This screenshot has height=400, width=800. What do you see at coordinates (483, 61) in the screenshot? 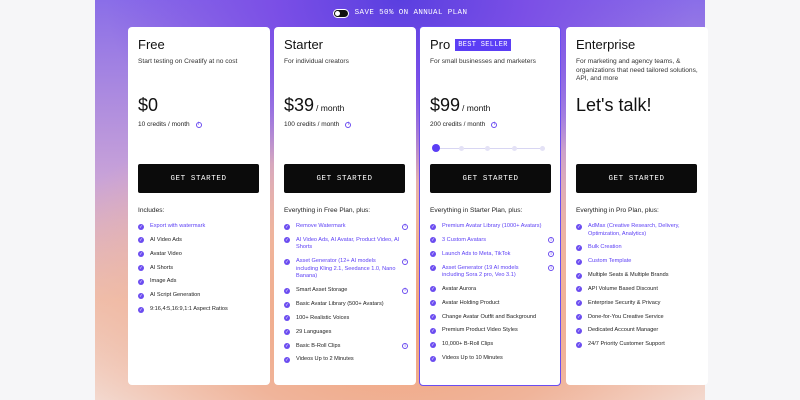
I see `plan-description: For small businesses and marketers` at bounding box center [483, 61].